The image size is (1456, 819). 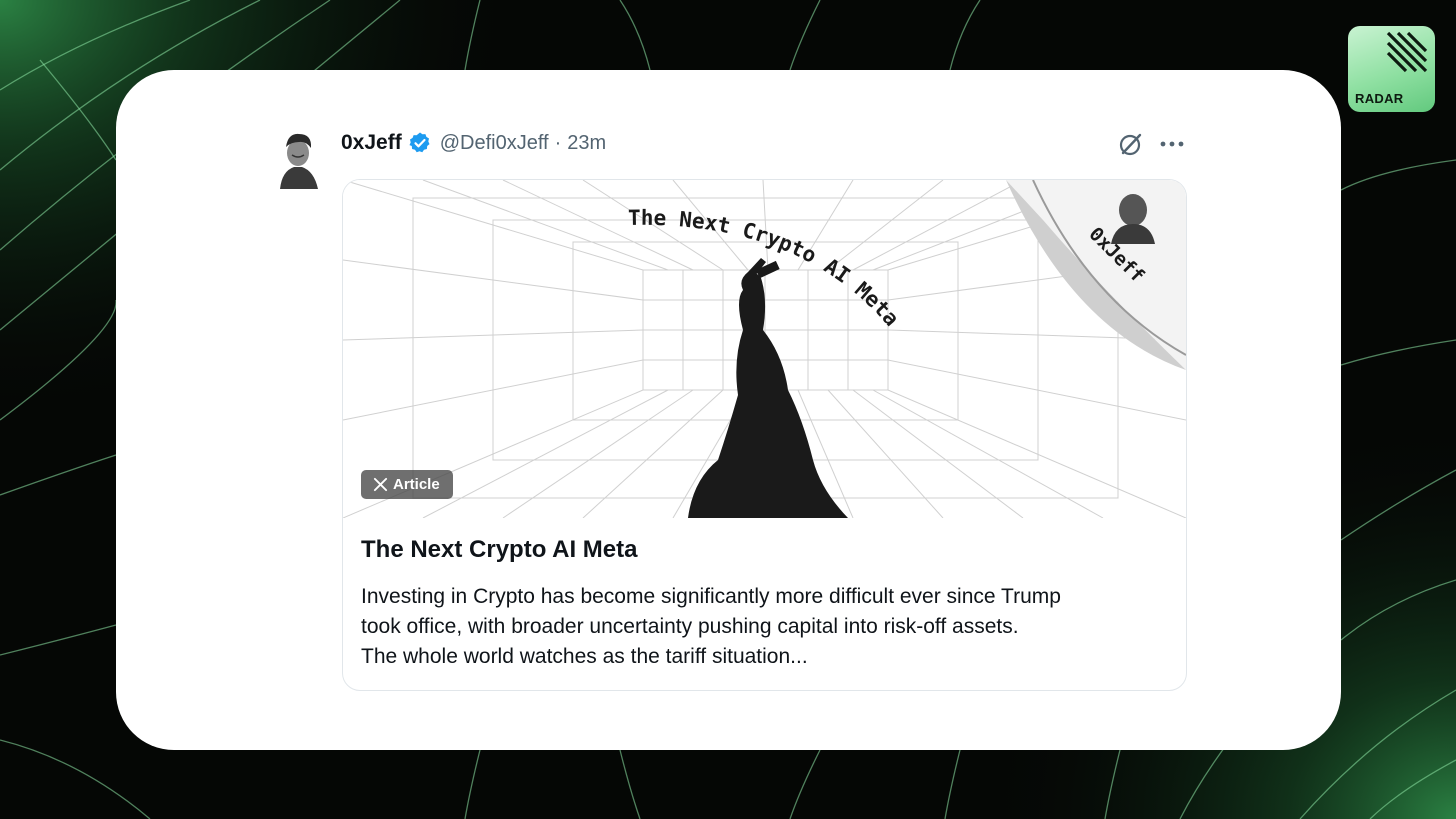 I want to click on article-title: The Next Crypto AI Meta, so click(x=499, y=550).